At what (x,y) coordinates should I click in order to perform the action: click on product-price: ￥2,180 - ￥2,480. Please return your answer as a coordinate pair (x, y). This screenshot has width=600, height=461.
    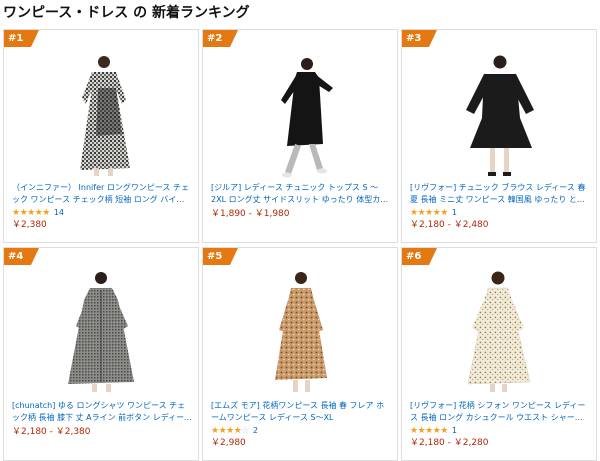
    Looking at the image, I should click on (449, 225).